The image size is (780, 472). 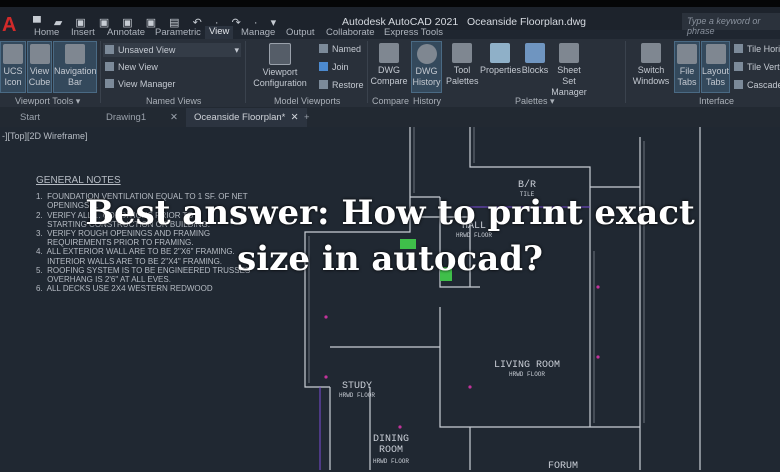 I want to click on label: View Cube, so click(x=39, y=76).